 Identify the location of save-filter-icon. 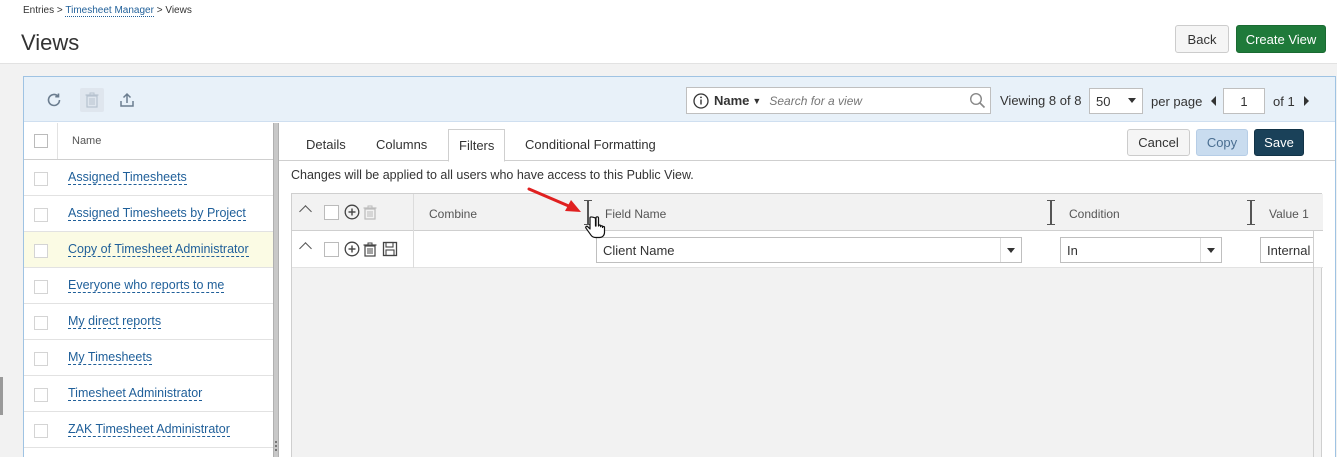
(390, 249).